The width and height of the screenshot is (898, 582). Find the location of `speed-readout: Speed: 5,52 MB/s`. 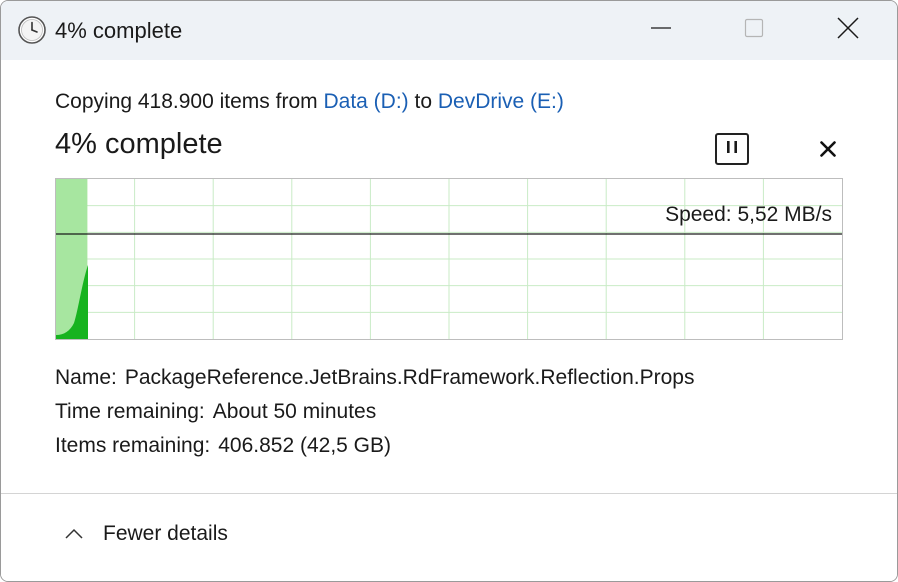

speed-readout: Speed: 5,52 MB/s is located at coordinates (748, 214).